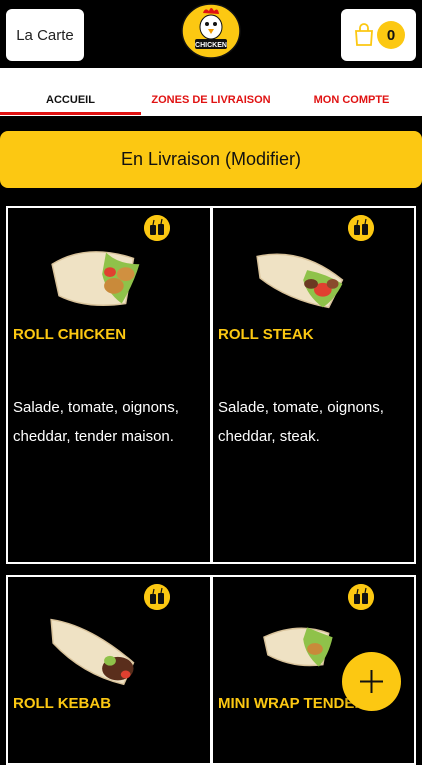 This screenshot has width=422, height=765. What do you see at coordinates (351, 100) in the screenshot?
I see `tab-mon-compte: MON COMPTE` at bounding box center [351, 100].